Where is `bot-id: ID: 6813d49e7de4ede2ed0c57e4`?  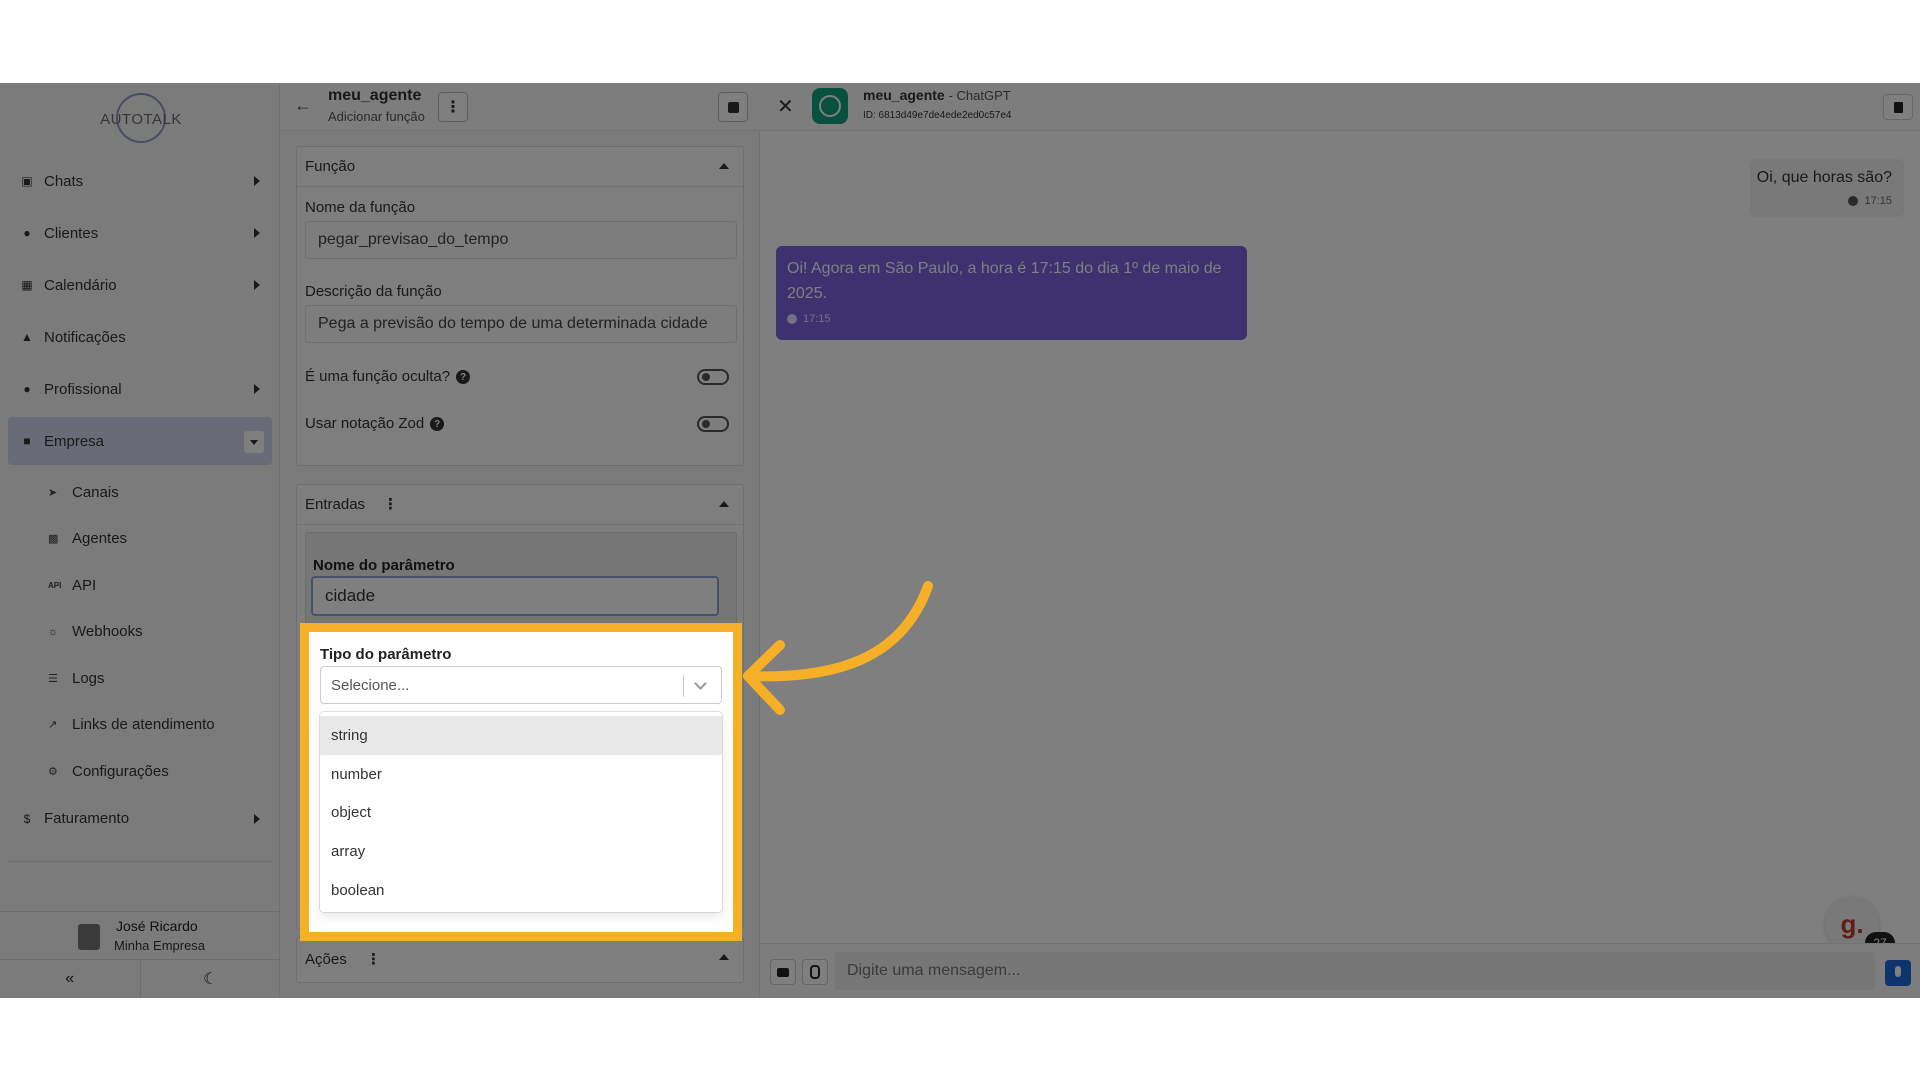
bot-id: ID: 6813d49e7de4ede2ed0c57e4 is located at coordinates (937, 115).